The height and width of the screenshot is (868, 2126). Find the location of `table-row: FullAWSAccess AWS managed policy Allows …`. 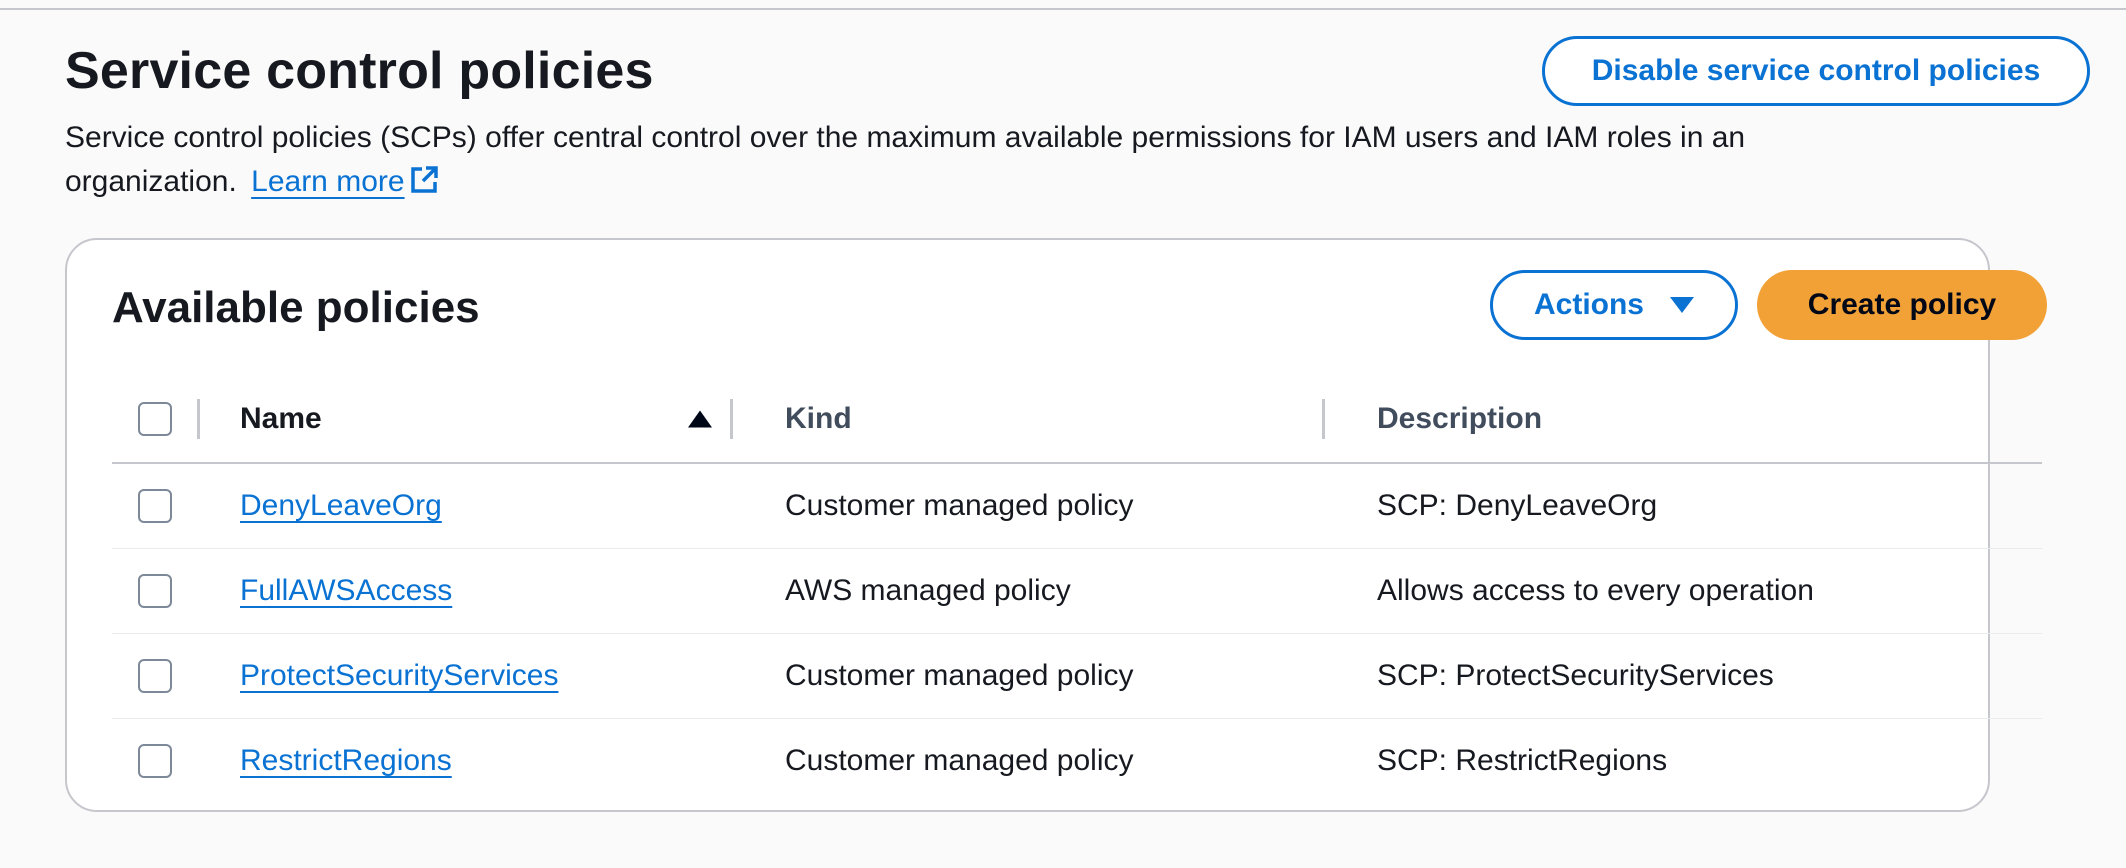

table-row: FullAWSAccess AWS managed policy Allows … is located at coordinates (1077, 591).